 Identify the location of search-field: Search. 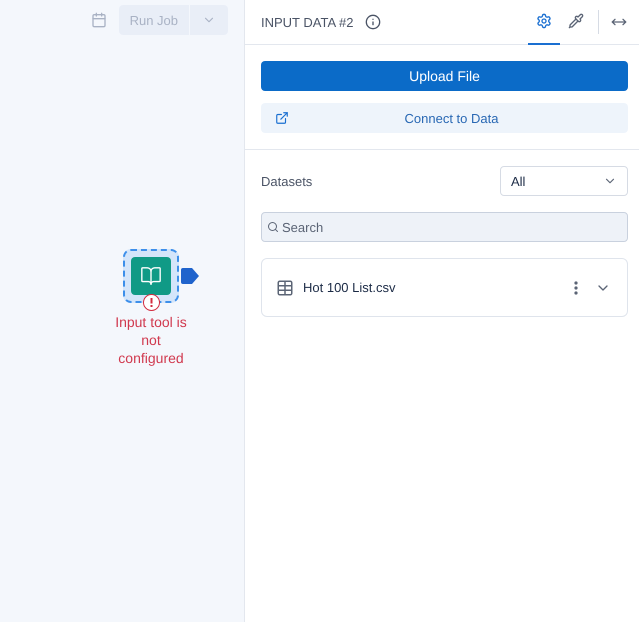
(444, 227).